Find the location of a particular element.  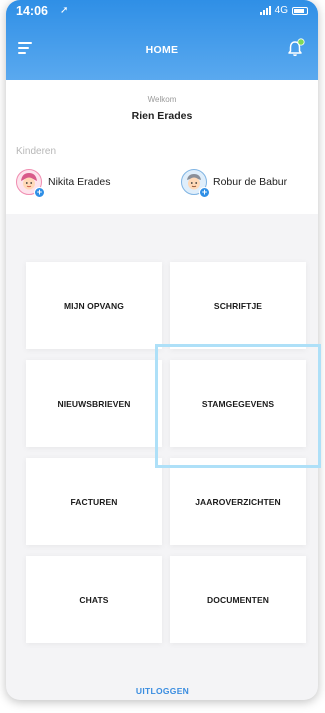

battery-icon is located at coordinates (300, 10).